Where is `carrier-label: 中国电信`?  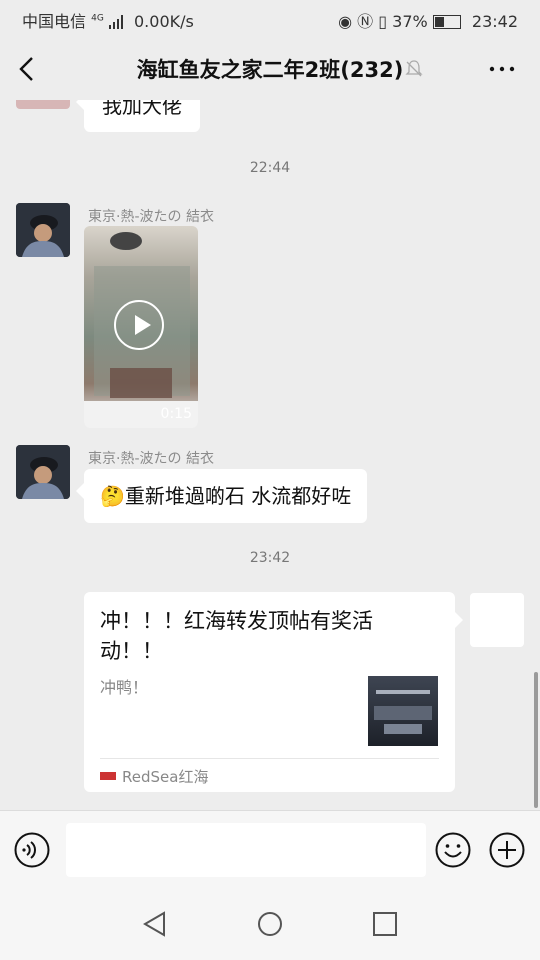 carrier-label: 中国电信 is located at coordinates (54, 21).